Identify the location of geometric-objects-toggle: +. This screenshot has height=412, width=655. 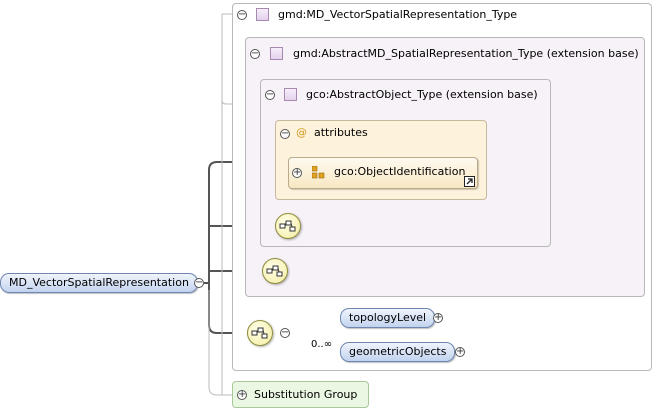
(460, 352).